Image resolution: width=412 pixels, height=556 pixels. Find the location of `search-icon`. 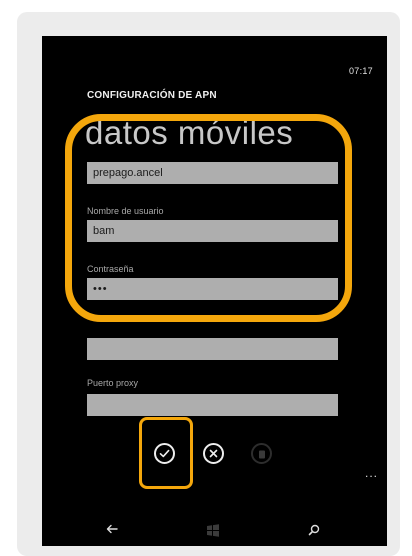

search-icon is located at coordinates (314, 530).